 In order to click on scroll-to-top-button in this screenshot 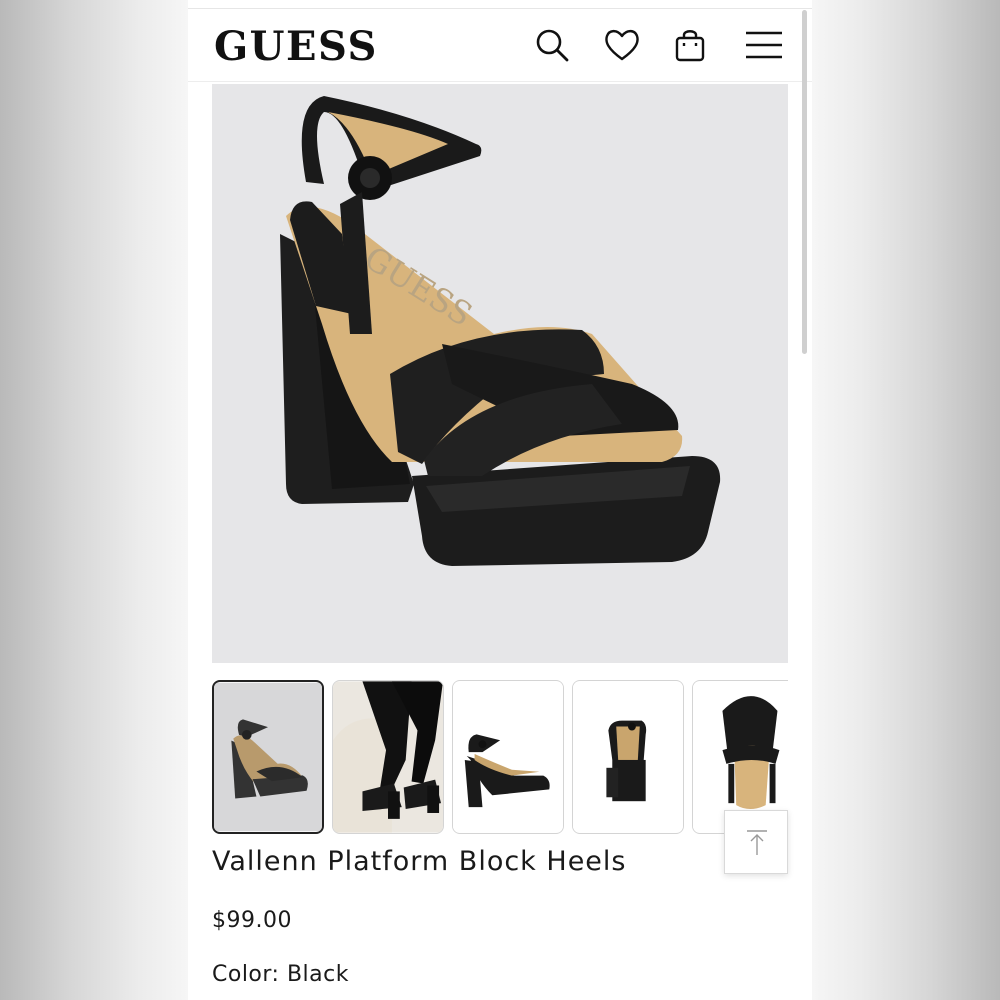, I will do `click(756, 842)`.